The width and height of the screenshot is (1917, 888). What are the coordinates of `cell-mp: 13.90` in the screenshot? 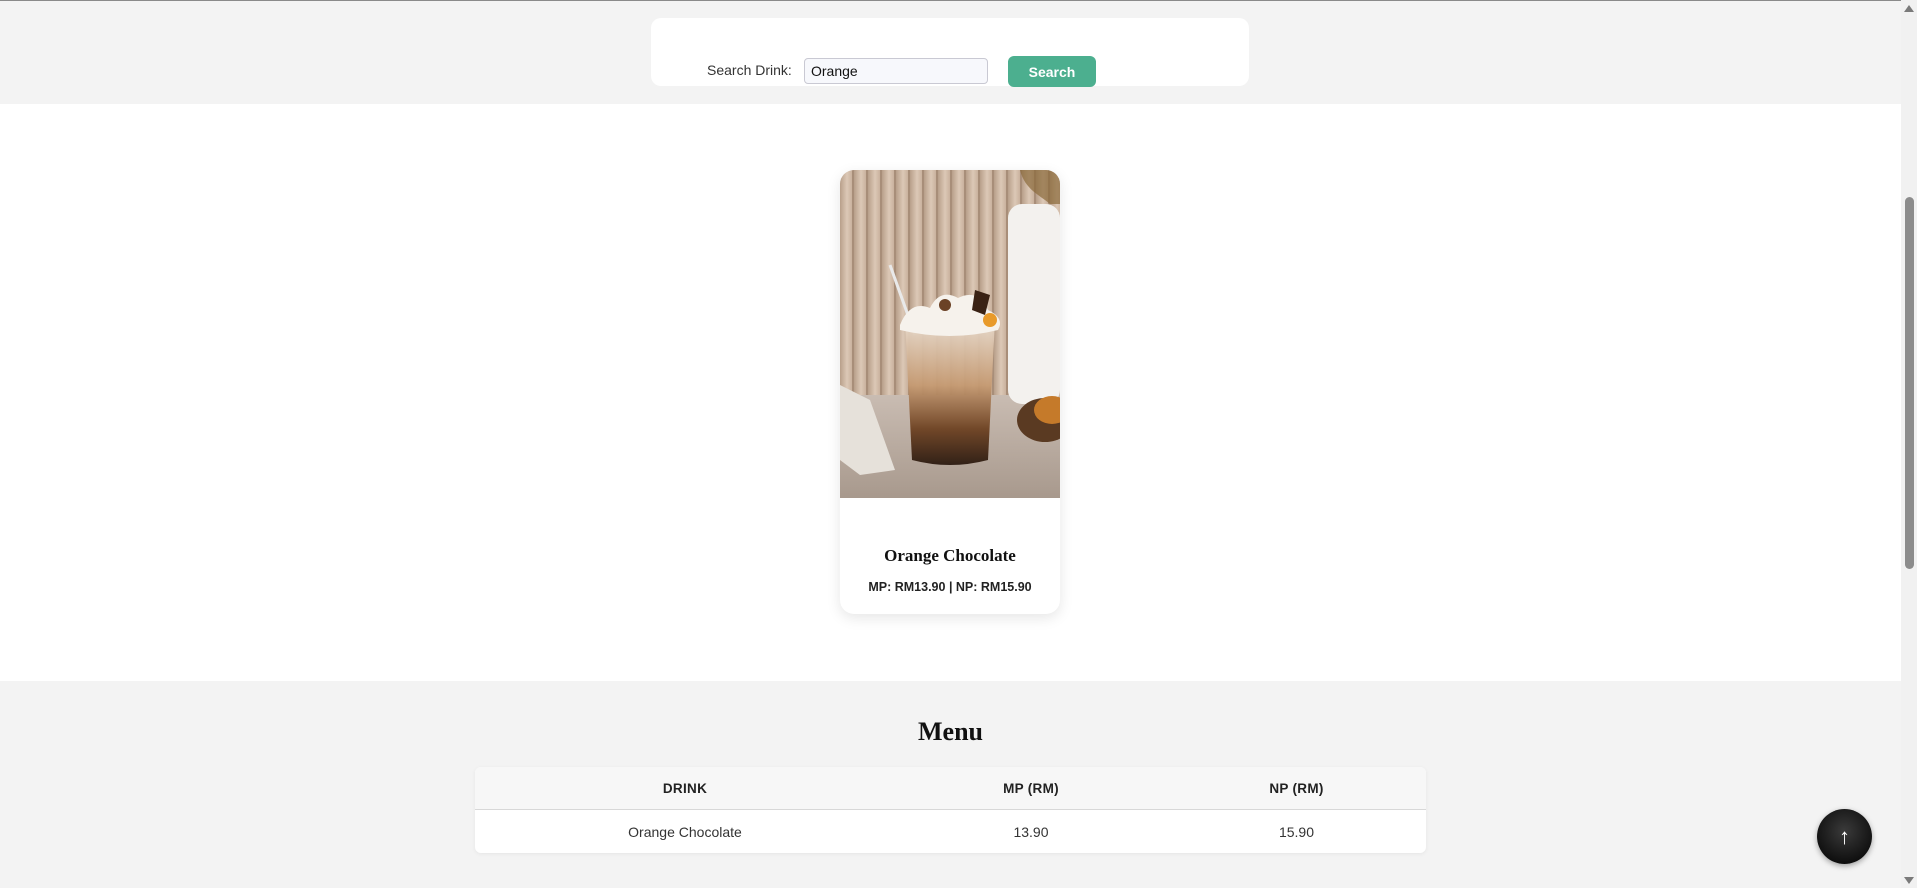 It's located at (1031, 831).